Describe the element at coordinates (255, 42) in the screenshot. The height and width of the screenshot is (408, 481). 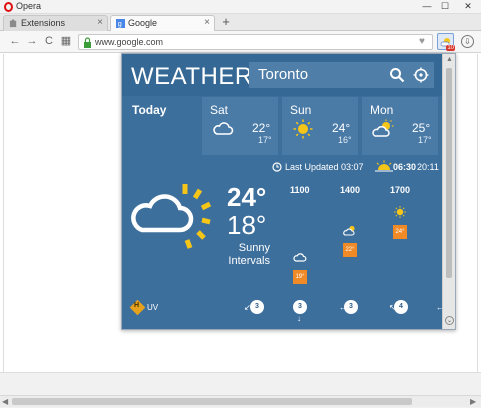
I see `address-bar: www.google.com ♥` at that location.